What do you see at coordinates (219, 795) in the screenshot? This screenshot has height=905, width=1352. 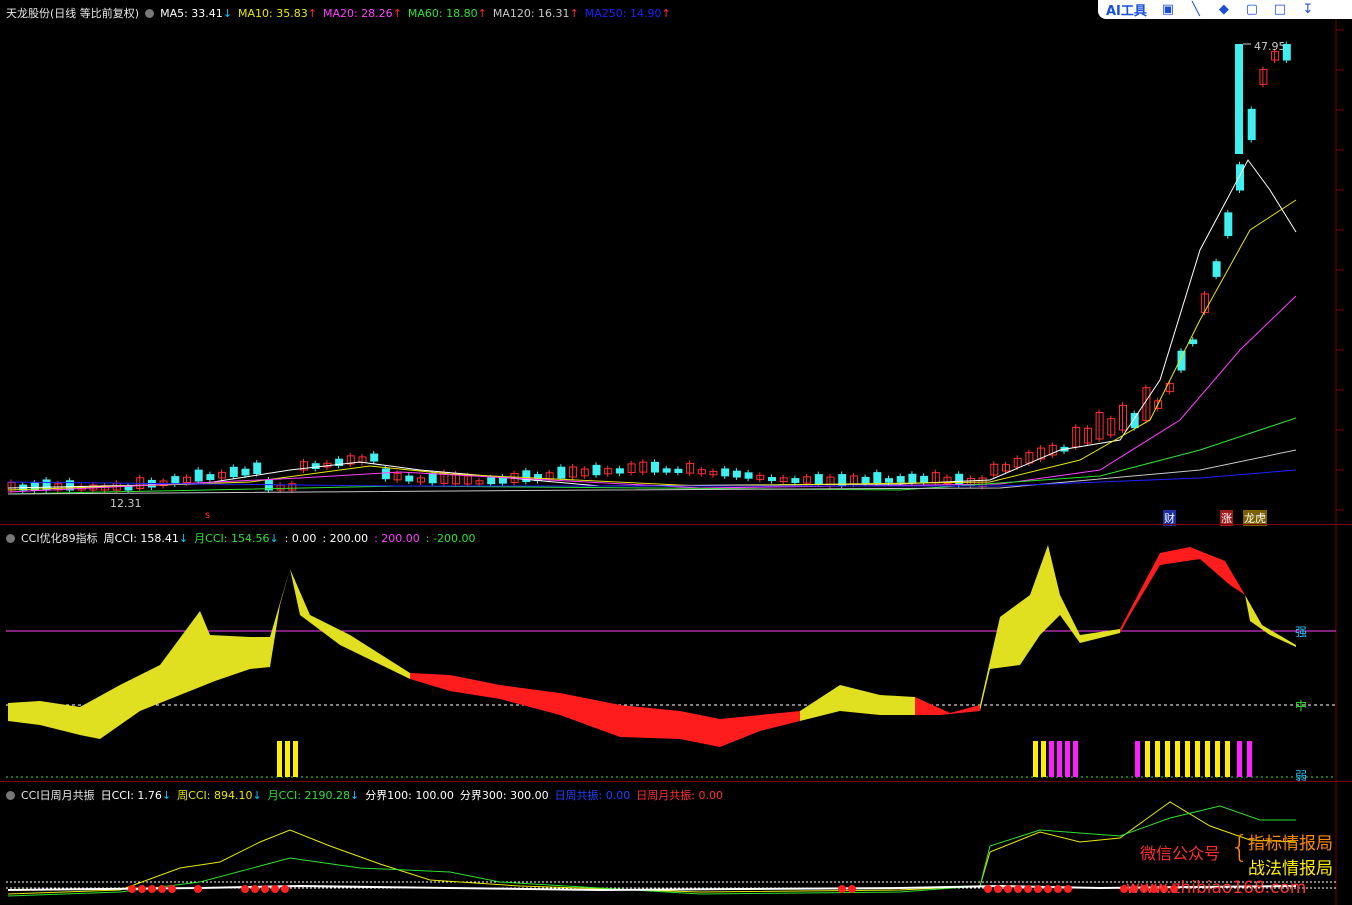 I see `cci2-legend-item: 周CCI: 894.10↓` at bounding box center [219, 795].